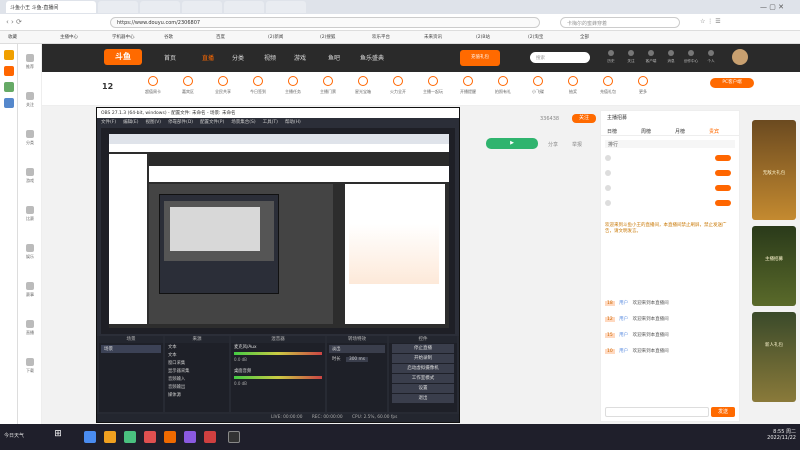 Image resolution: width=800 pixels, height=450 pixels. I want to click on nav-5: 鱼吧, so click(334, 57).